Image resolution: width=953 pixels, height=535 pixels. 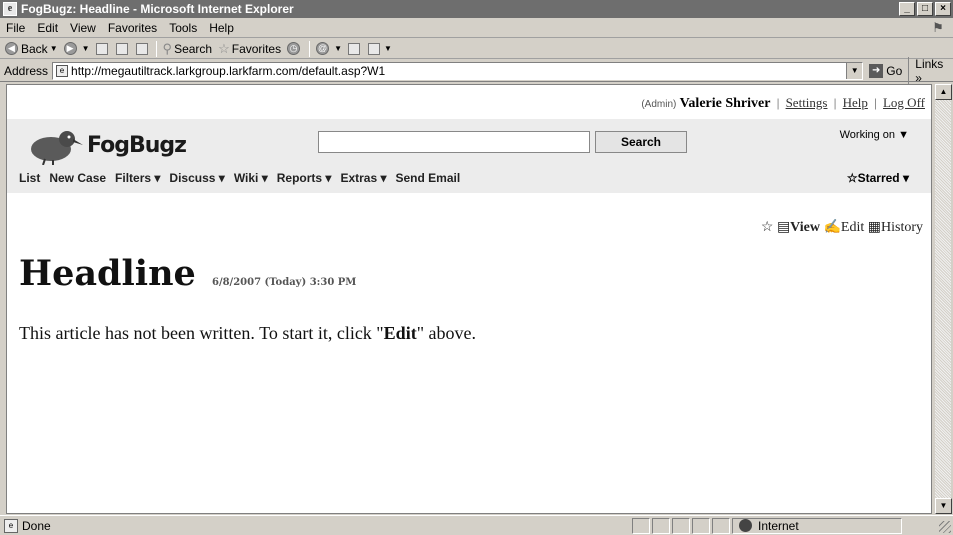 What do you see at coordinates (363, 178) in the screenshot?
I see `nav-extras: Extras ▾` at bounding box center [363, 178].